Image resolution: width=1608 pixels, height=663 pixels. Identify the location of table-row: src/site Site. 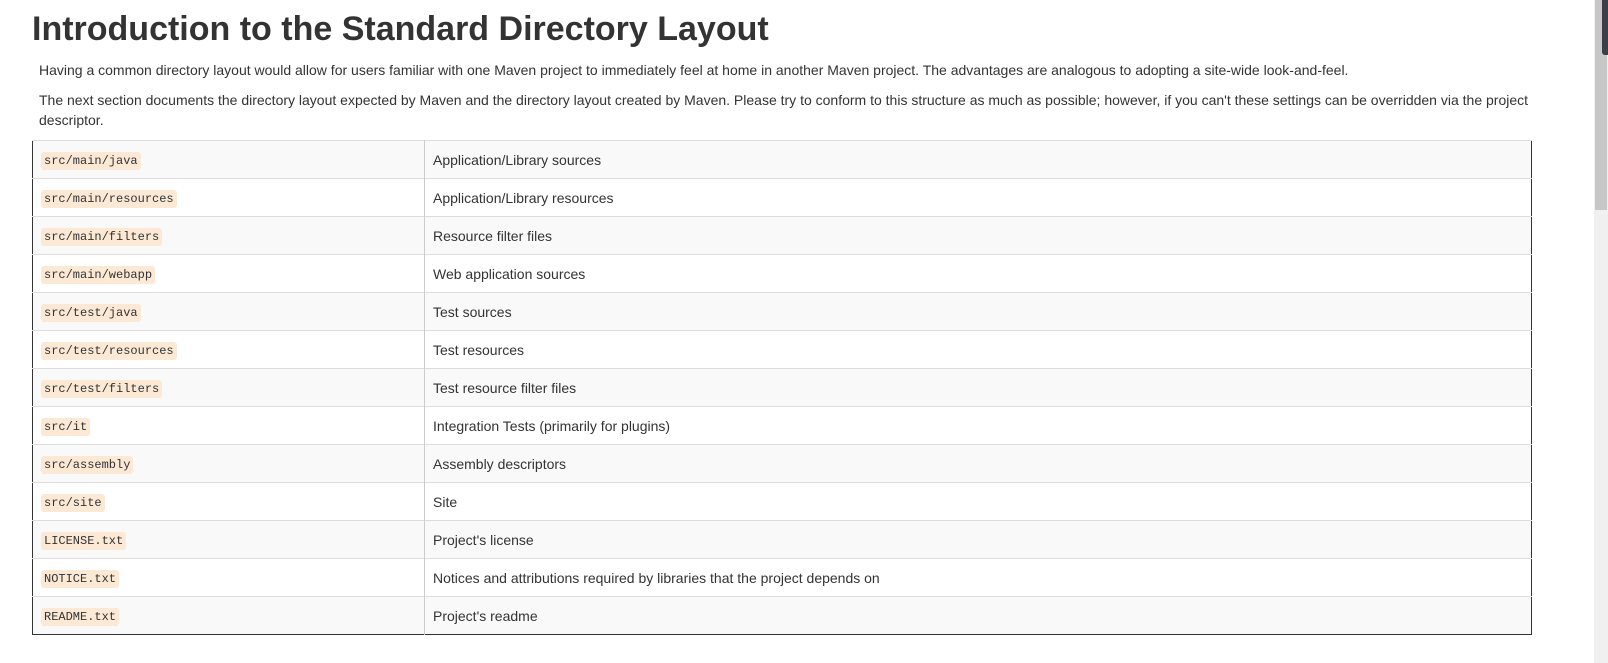
(782, 501).